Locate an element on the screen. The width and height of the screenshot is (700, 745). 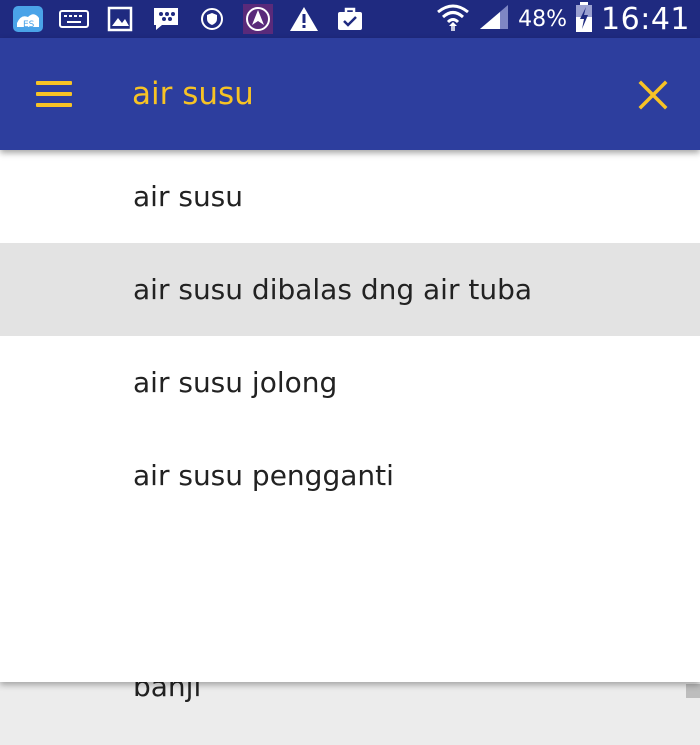
suggestion-item: air susu dibalas dng air tuba is located at coordinates (350, 289).